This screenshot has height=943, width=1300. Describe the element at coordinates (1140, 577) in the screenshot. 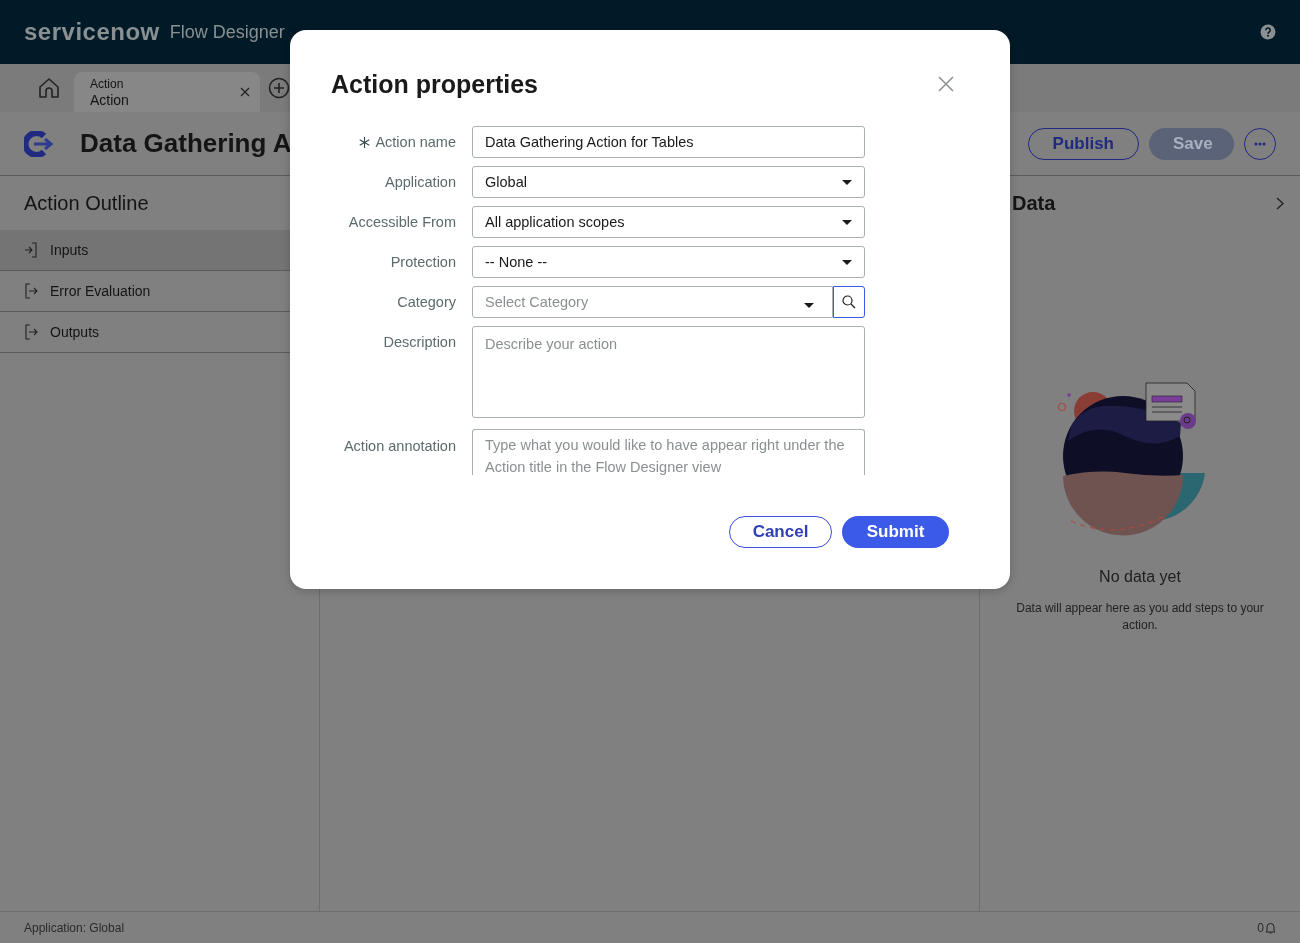

I see `empty-state-title: No data yet` at that location.